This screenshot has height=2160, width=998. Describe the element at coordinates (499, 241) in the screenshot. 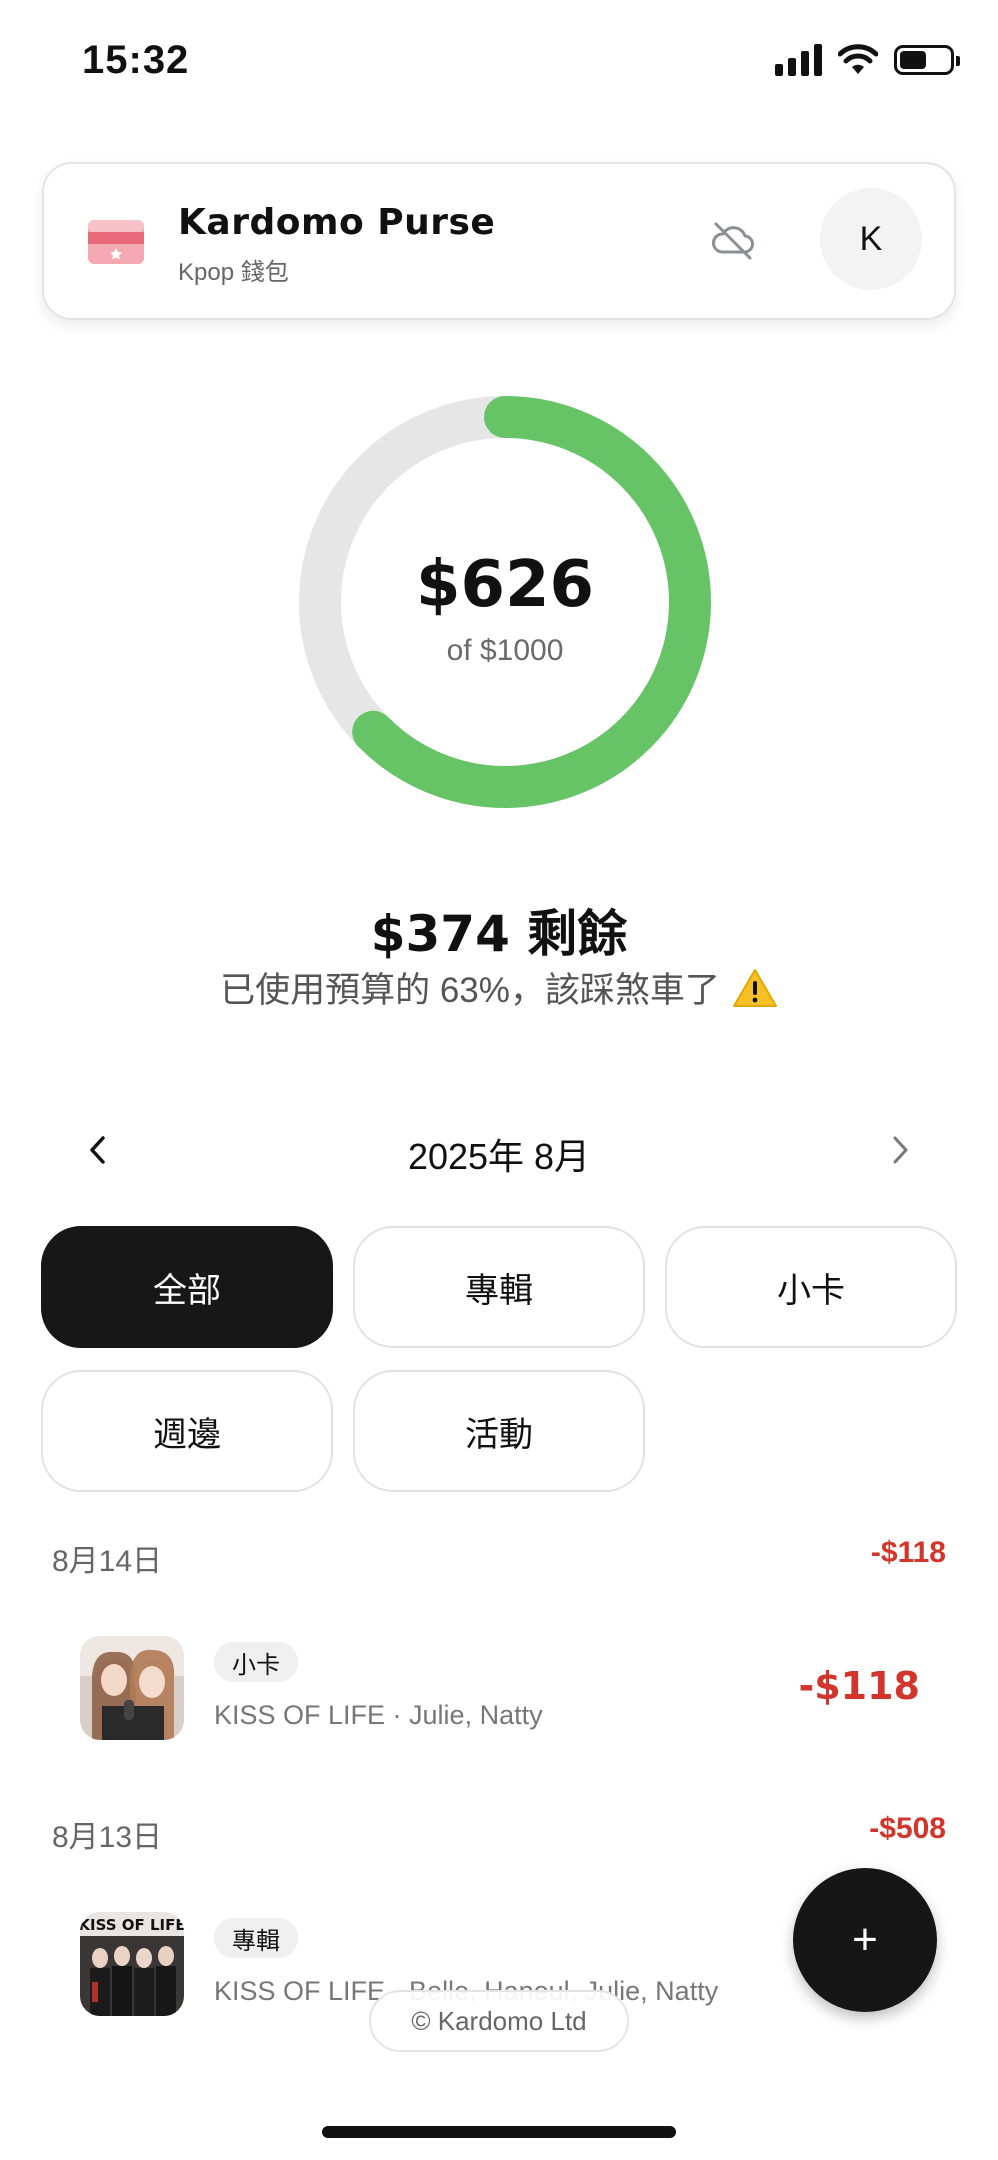

I see `header-card: Kardomo Purse Kpop 錢包 K` at that location.